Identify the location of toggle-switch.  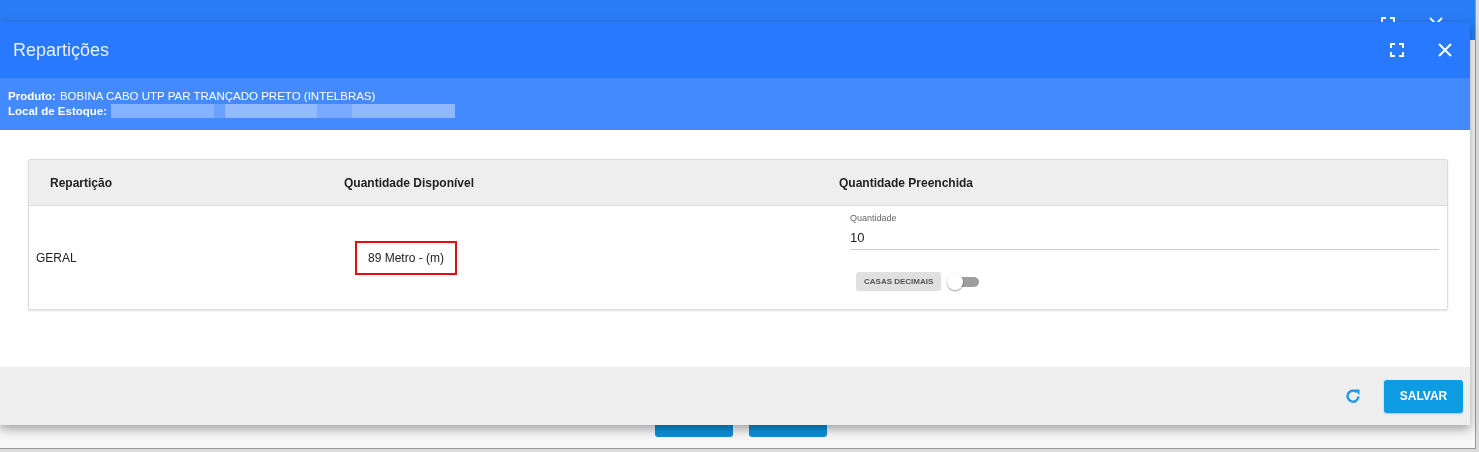
(963, 281).